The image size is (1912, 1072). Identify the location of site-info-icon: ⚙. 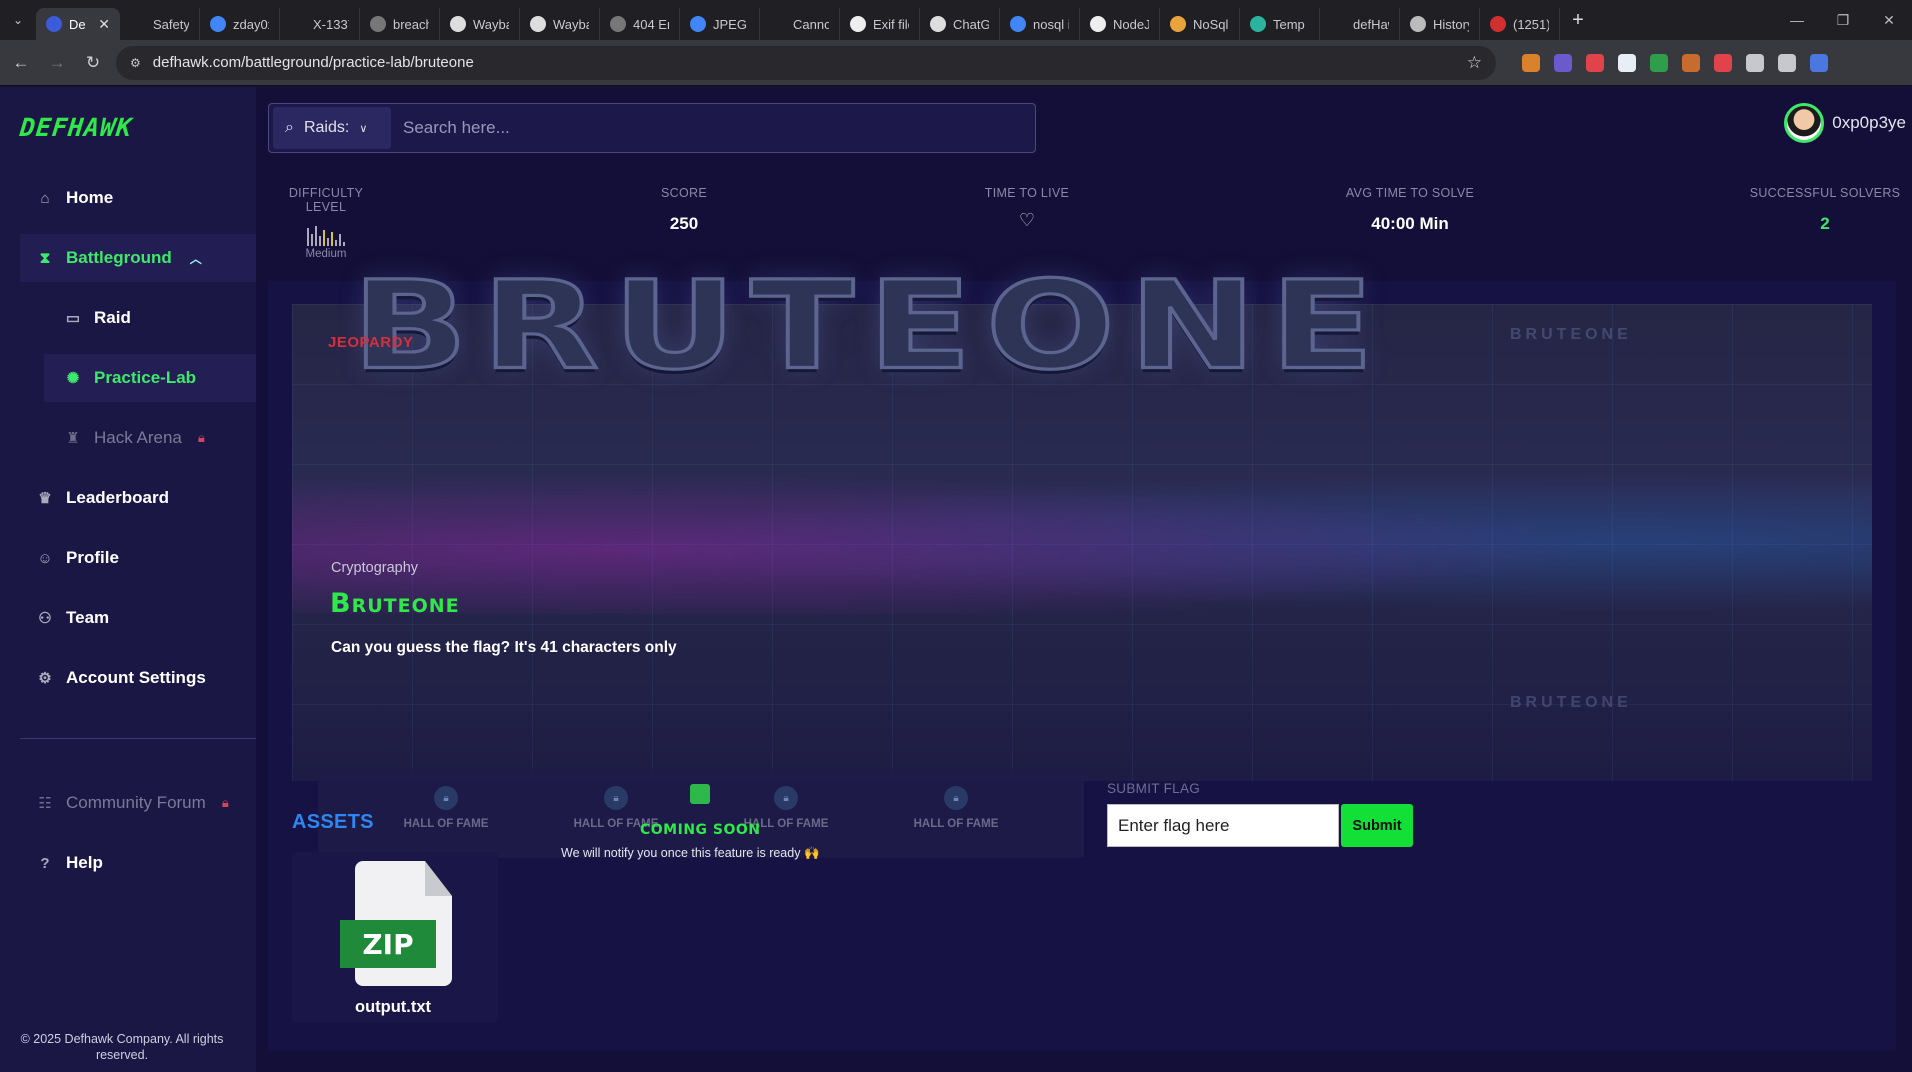
(135, 63).